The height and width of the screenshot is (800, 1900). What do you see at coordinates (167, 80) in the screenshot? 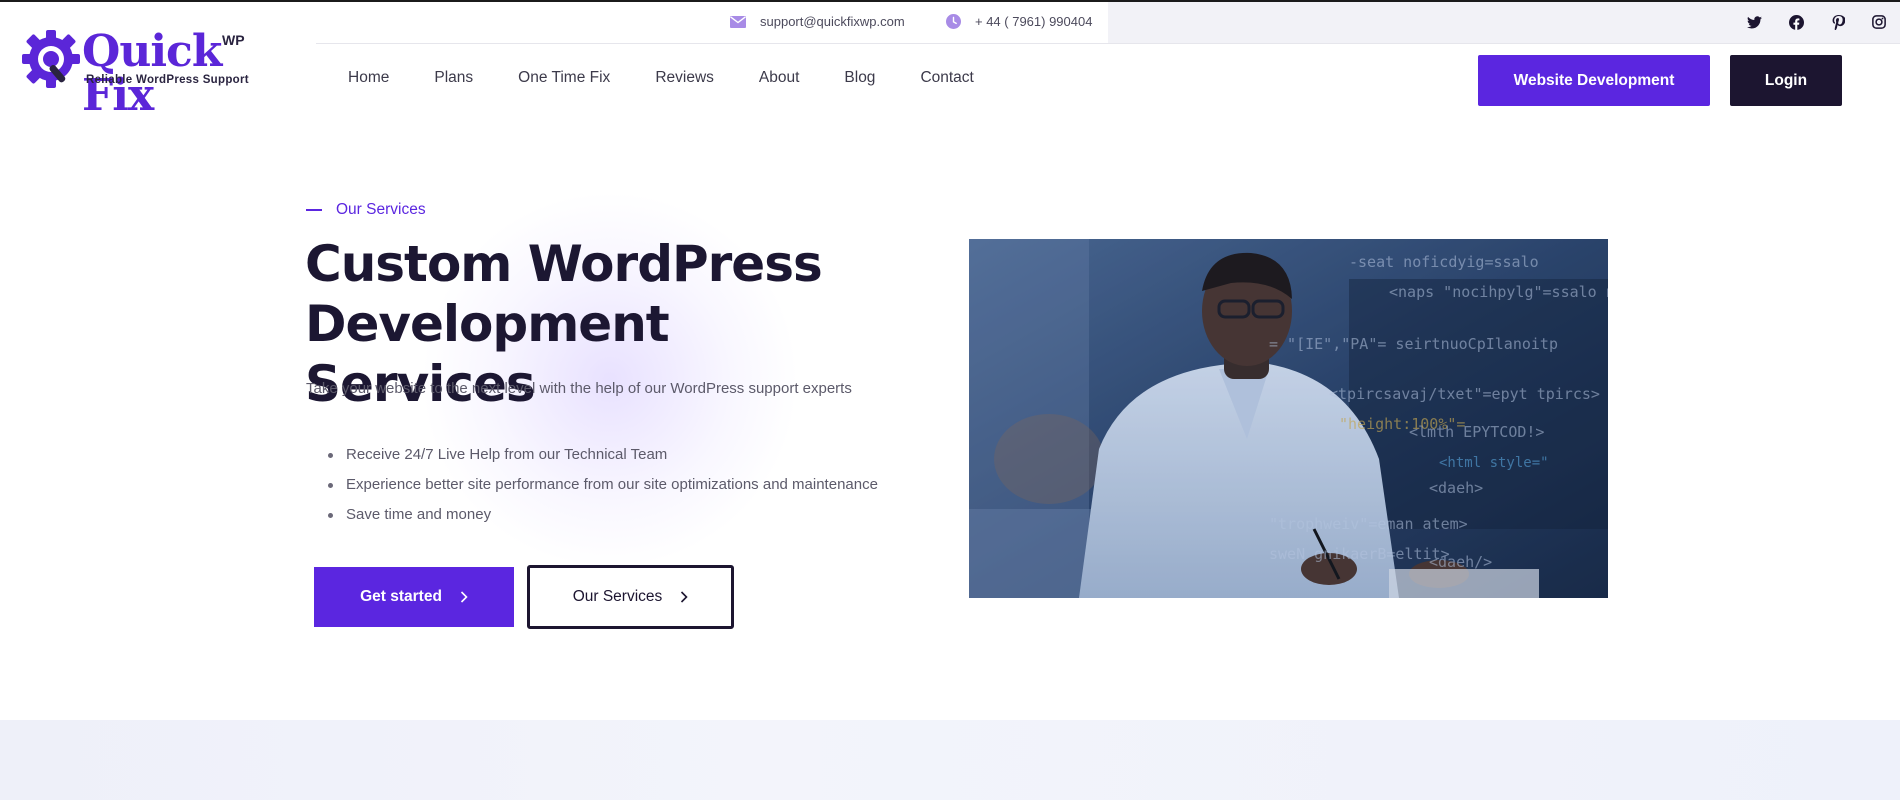
I see `logo-tagline: Reliable WordPress Support` at bounding box center [167, 80].